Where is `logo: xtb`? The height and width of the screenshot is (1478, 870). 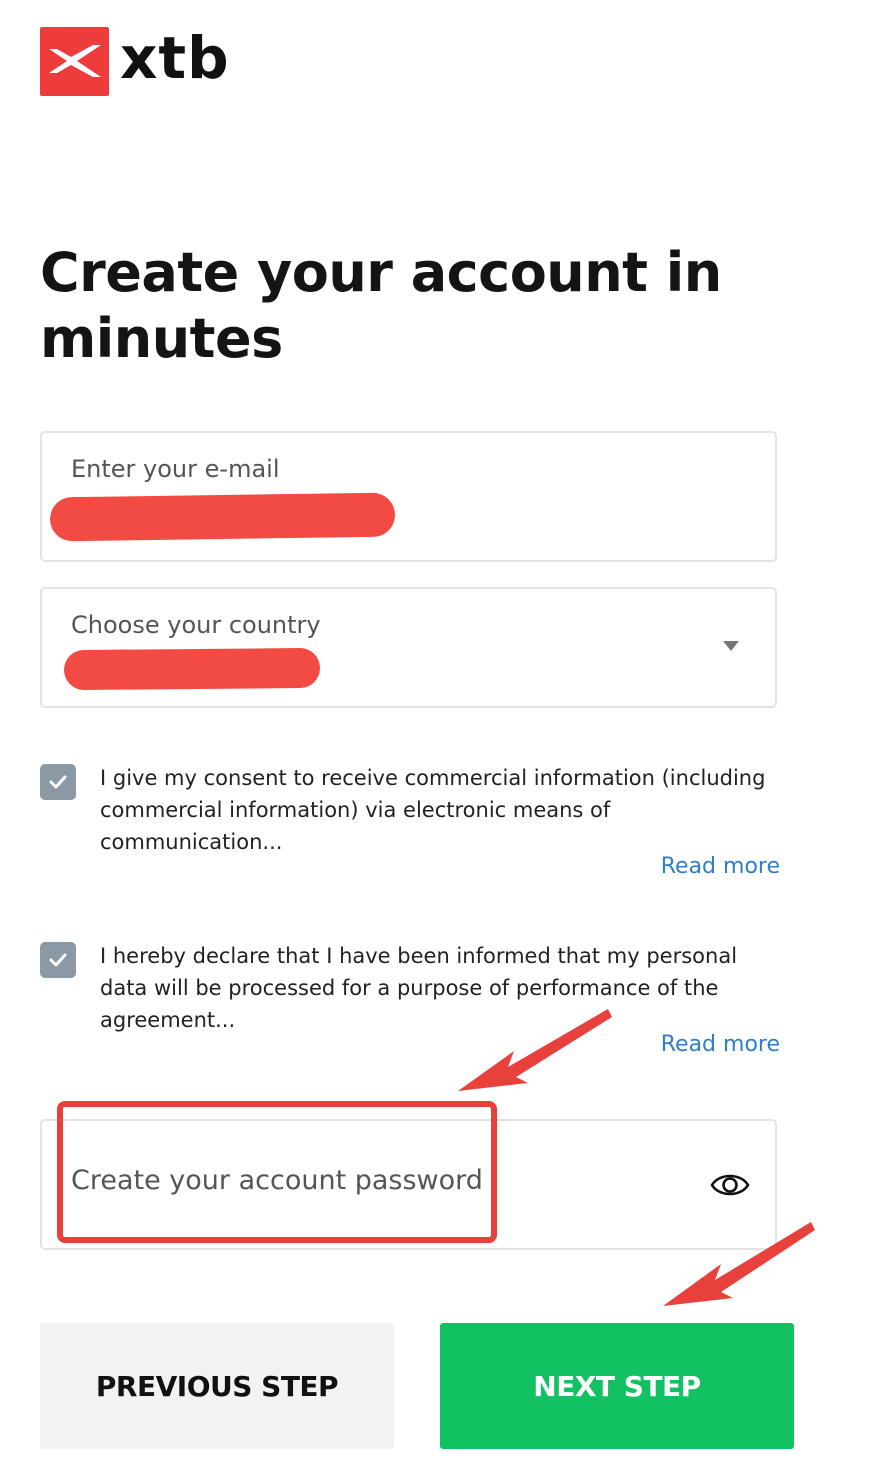 logo: xtb is located at coordinates (135, 61).